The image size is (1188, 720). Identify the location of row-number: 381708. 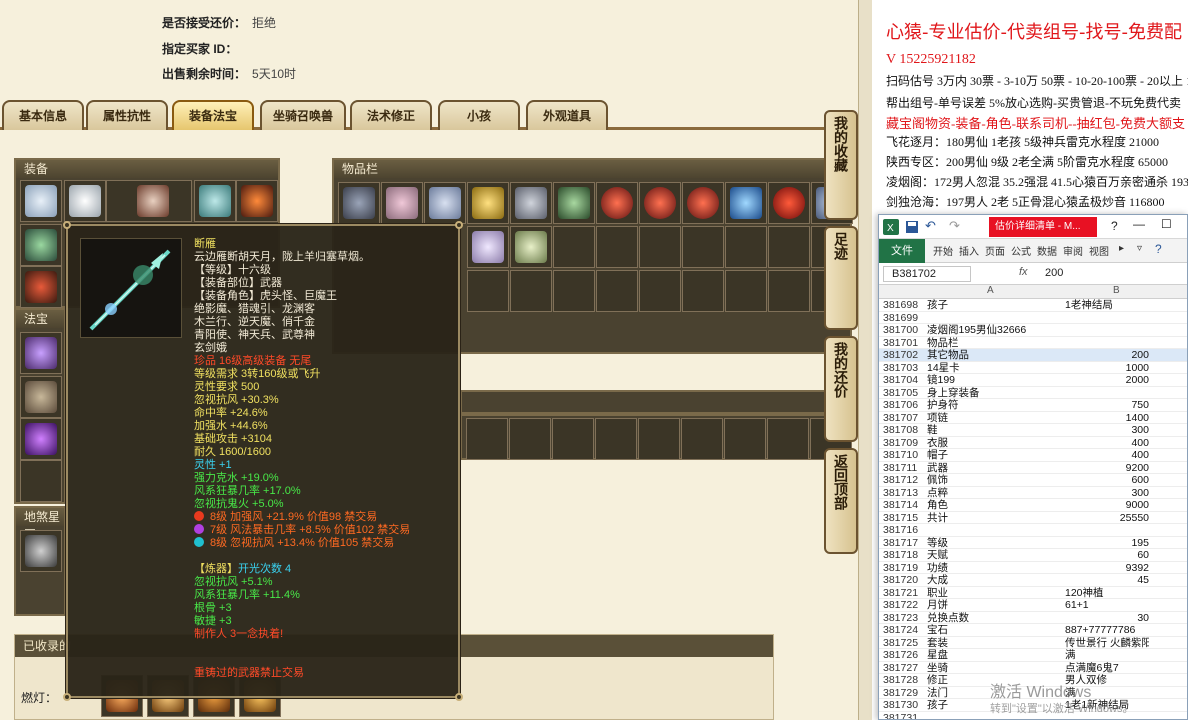
(905, 430).